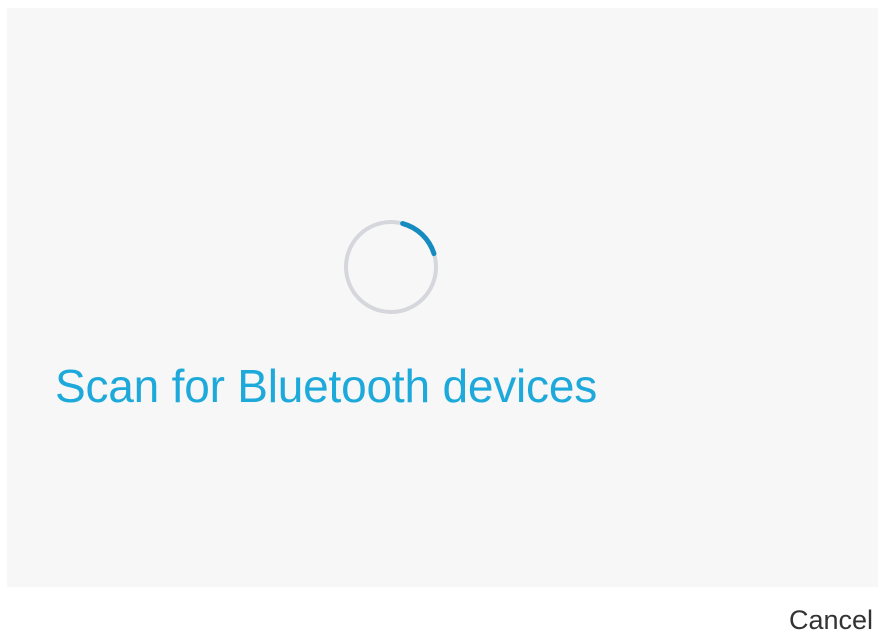  Describe the element at coordinates (326, 386) in the screenshot. I see `scan-title: Scan for Bluetooth devices` at that location.